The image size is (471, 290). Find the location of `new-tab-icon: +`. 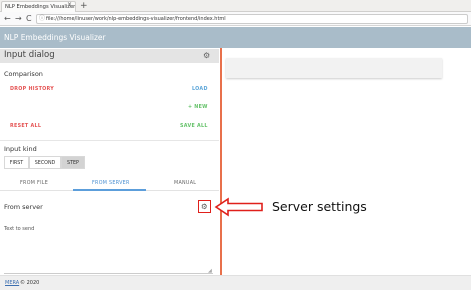

new-tab-icon: + is located at coordinates (84, 6).